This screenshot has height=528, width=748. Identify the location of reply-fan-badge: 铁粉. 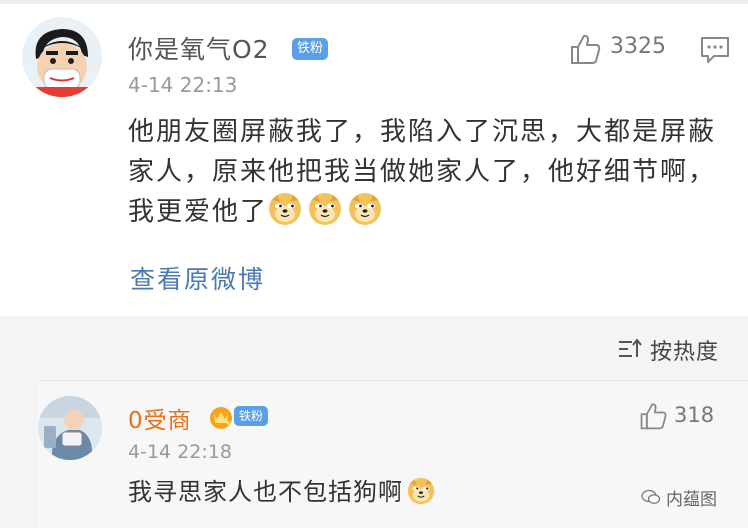
(251, 416).